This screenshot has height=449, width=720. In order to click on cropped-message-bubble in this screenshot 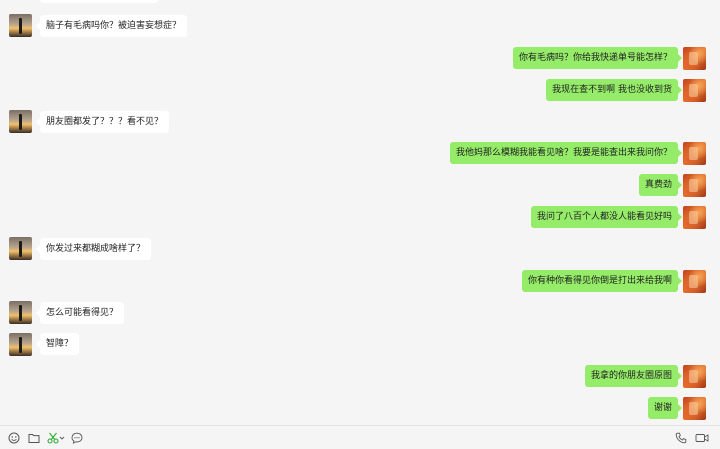, I will do `click(99, 1)`.